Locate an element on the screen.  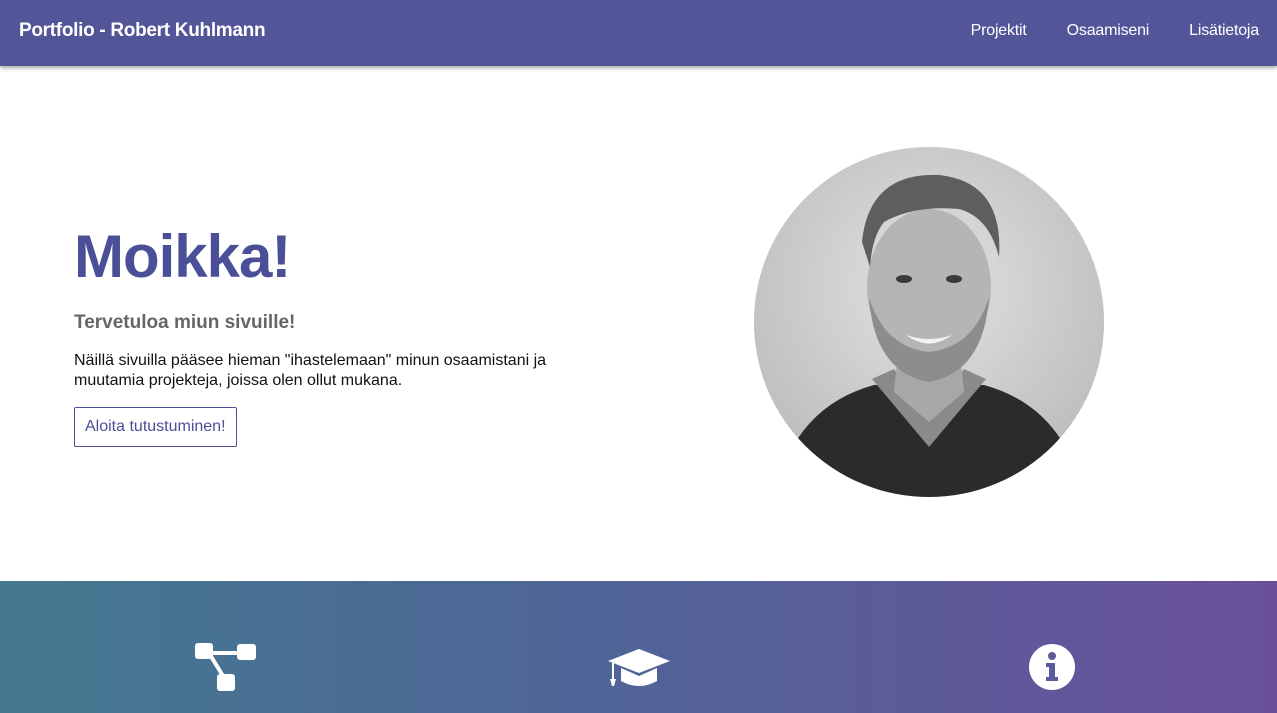
nav-link-osaamiseni: Osaamiseni is located at coordinates (1108, 31).